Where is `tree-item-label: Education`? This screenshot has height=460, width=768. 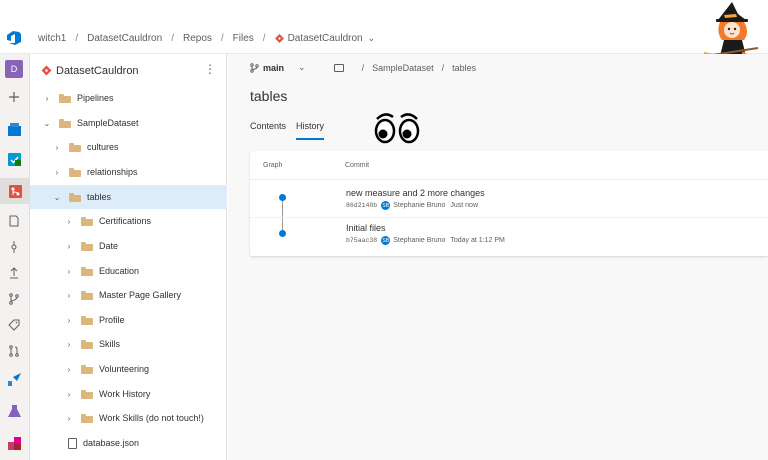
tree-item-label: Education is located at coordinates (119, 271).